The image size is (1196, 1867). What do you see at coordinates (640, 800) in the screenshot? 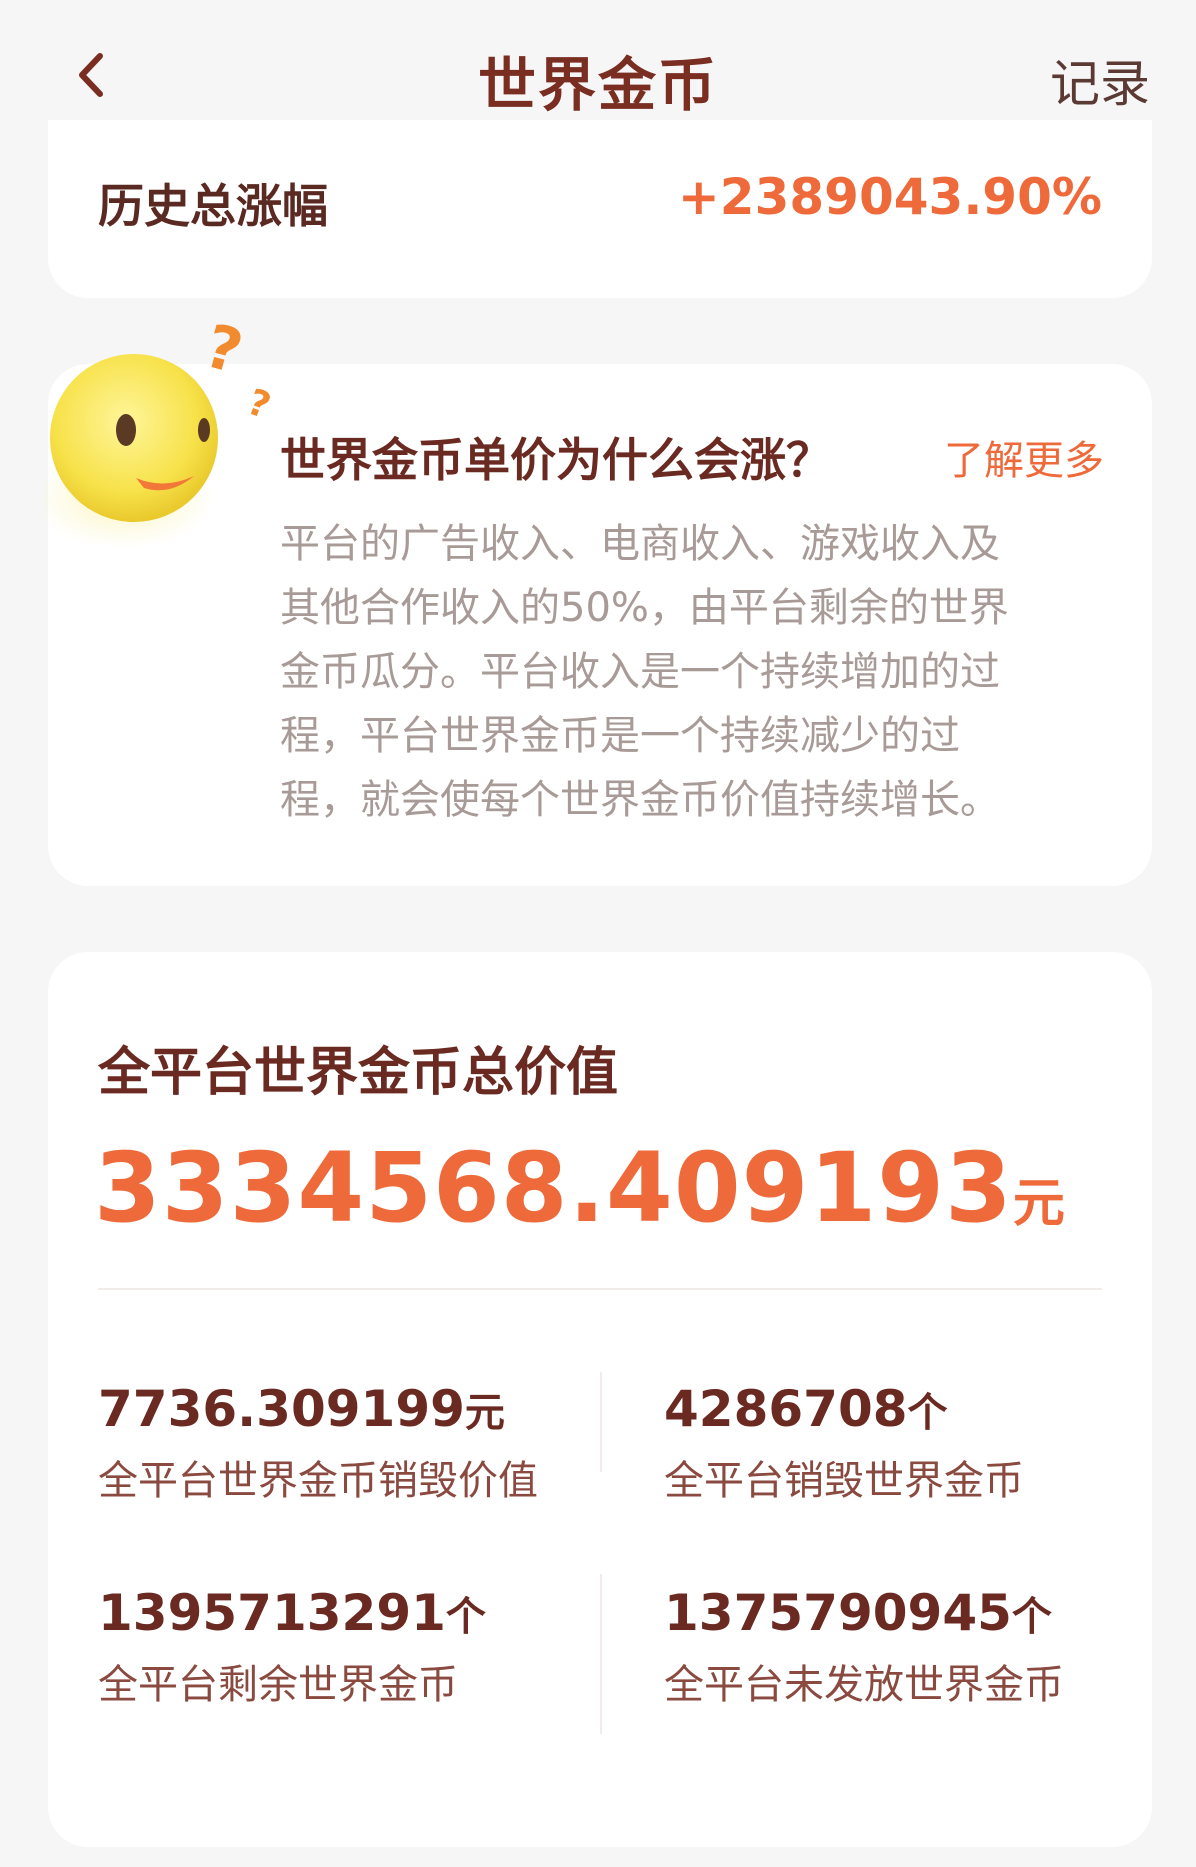
I see `desc-line: 程，就会使每个世界金币价值持续增长。` at bounding box center [640, 800].